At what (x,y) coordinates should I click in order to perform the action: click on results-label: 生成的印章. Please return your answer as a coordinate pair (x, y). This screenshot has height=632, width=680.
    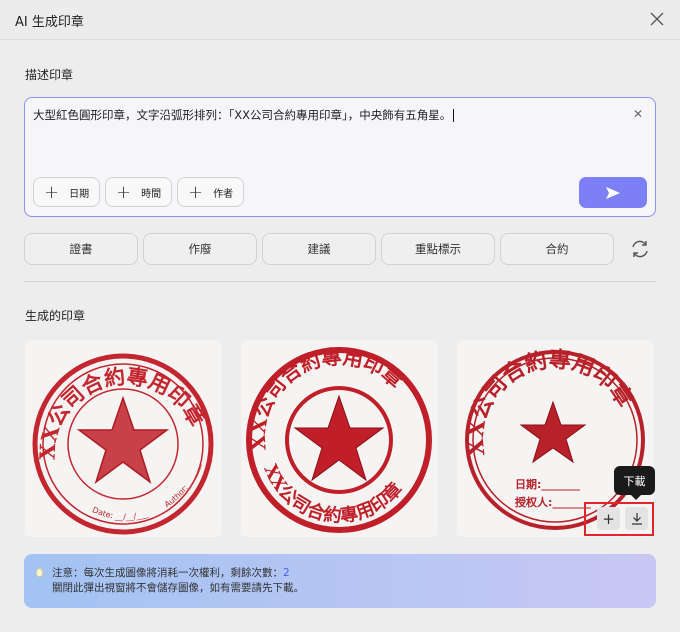
    Looking at the image, I should click on (55, 316).